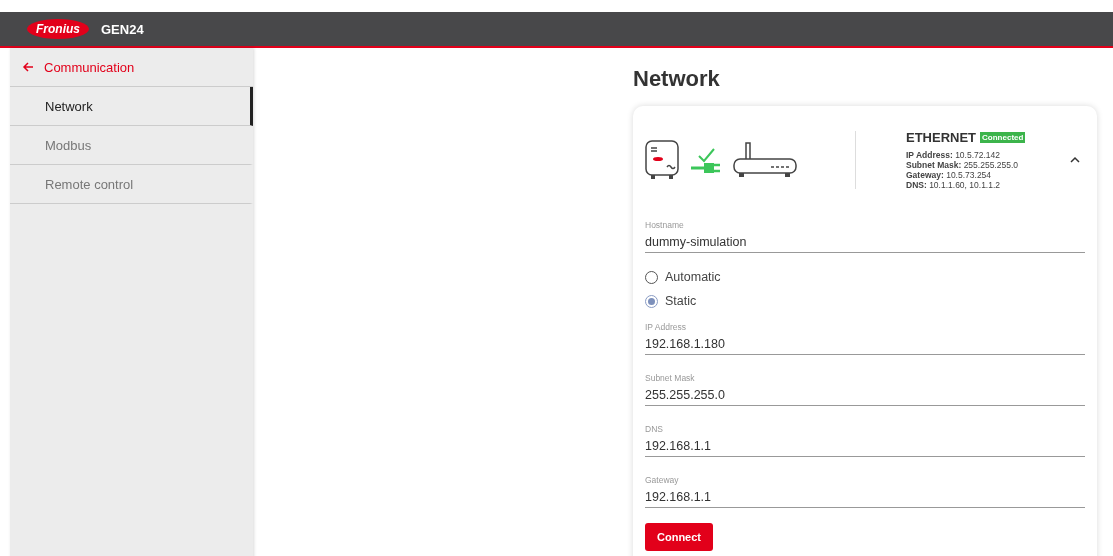 This screenshot has width=1113, height=556. What do you see at coordinates (696, 242) in the screenshot?
I see `field-value: dummy-simulation` at bounding box center [696, 242].